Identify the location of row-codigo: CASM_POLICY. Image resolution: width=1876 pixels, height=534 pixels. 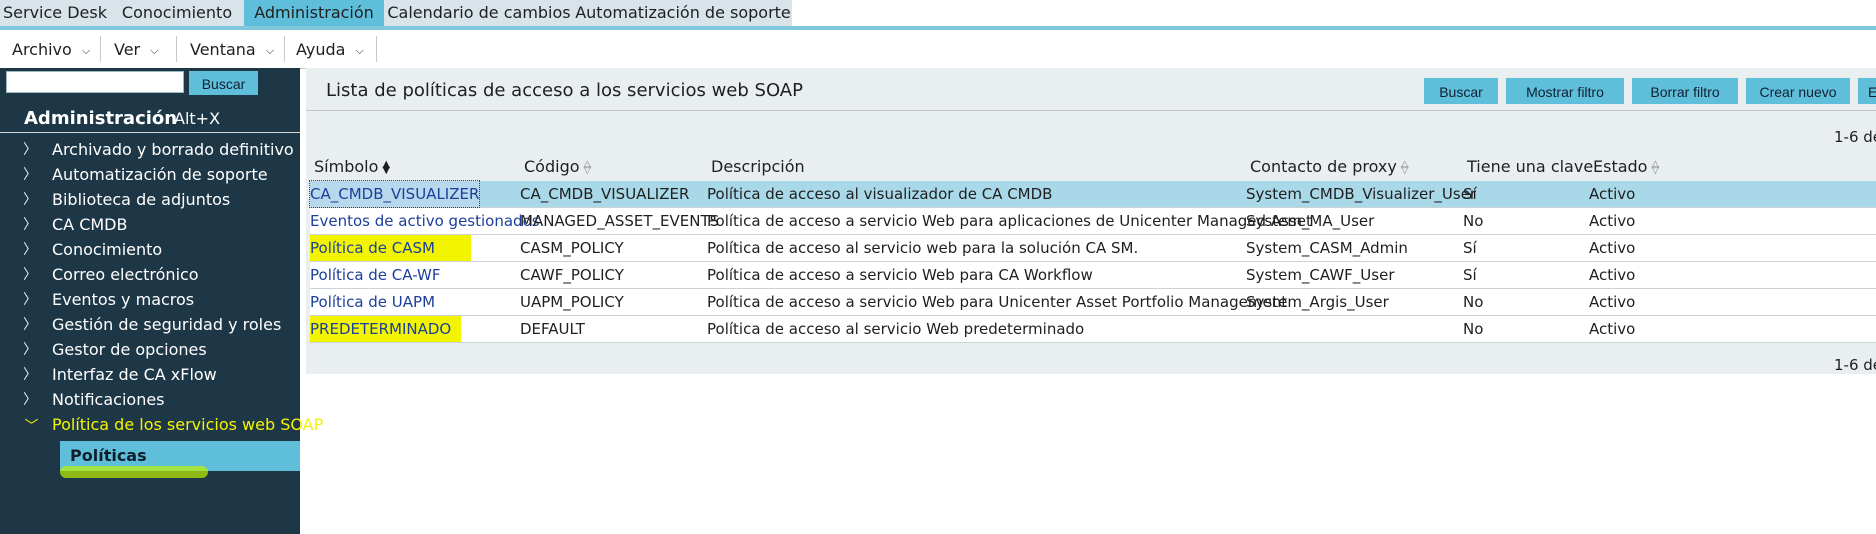
(572, 248).